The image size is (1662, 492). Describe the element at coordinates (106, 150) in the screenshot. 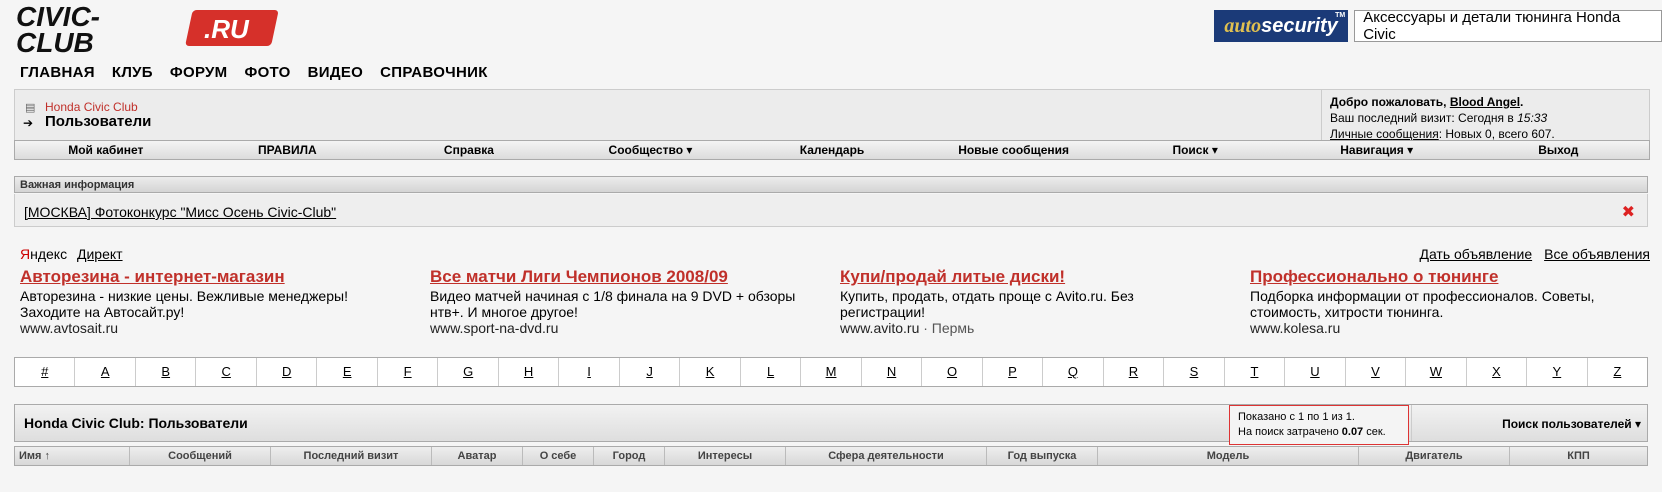

I see `menu-my-cabinet: Мой кабинет` at that location.